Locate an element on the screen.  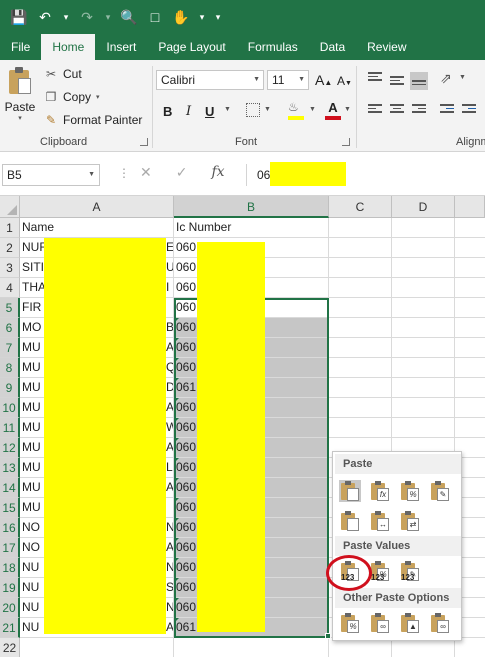
row-header: 8 is located at coordinates (10, 368).